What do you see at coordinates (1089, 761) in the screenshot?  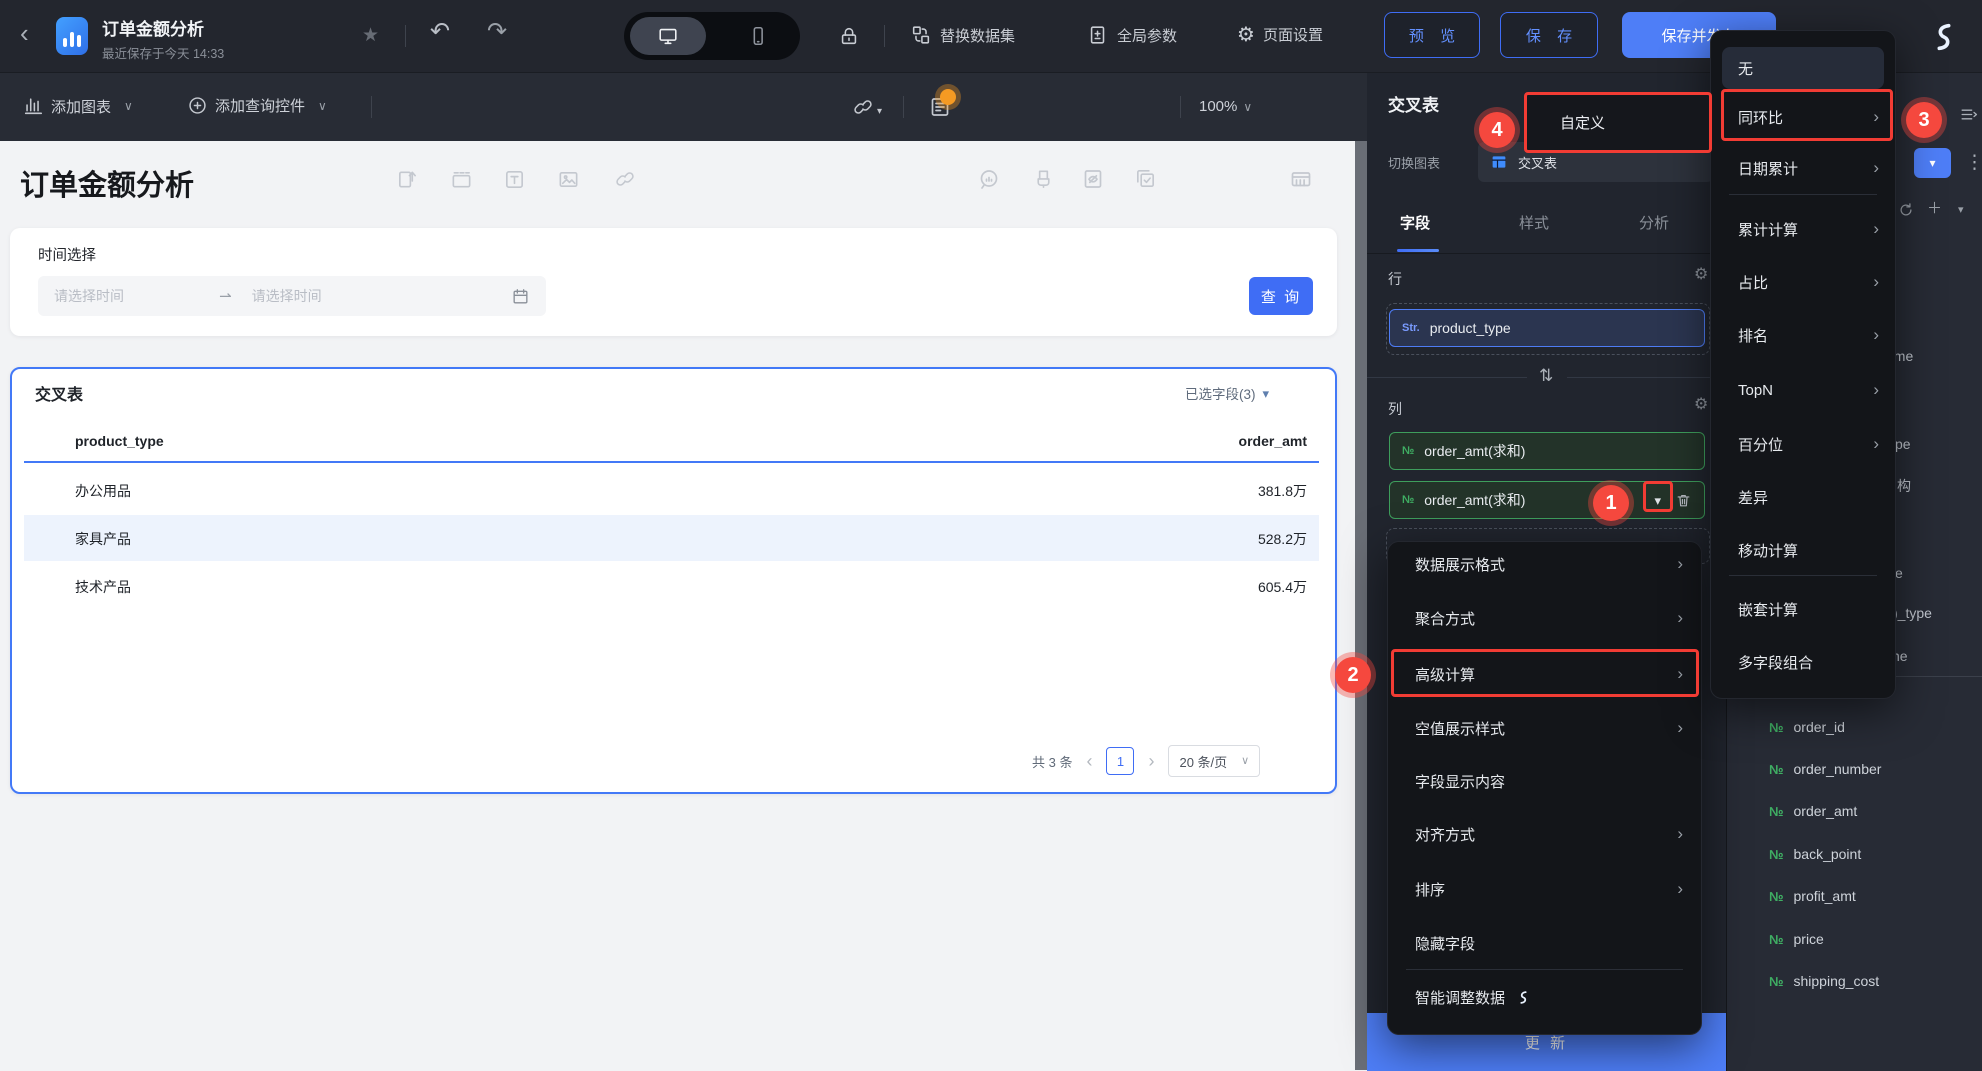 I see `prev-page-icon: ‹` at bounding box center [1089, 761].